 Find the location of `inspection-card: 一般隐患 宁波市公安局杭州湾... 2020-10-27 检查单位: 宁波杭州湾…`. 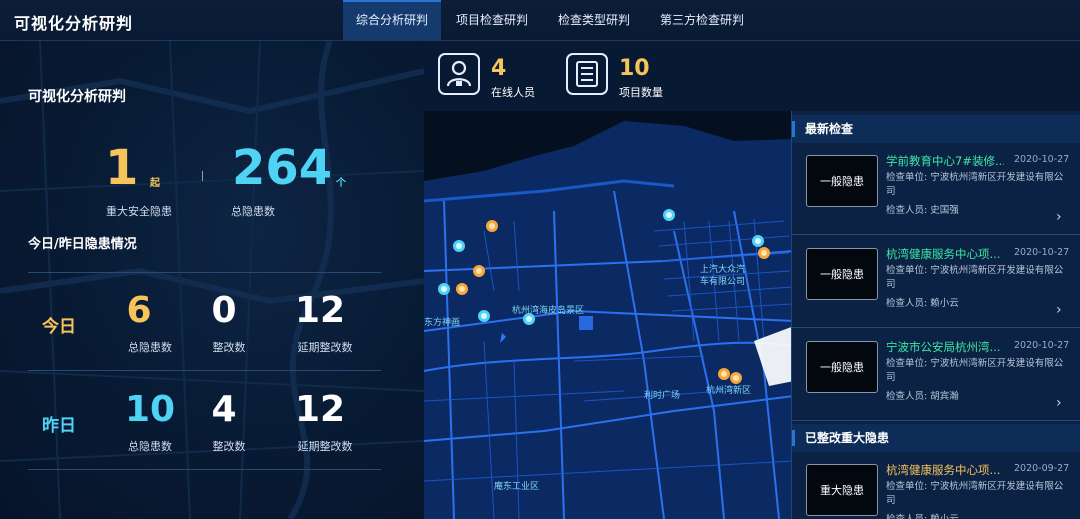

inspection-card: 一般隐患 宁波市公安局杭州湾... 2020-10-27 检查单位: 宁波杭州湾… is located at coordinates (936, 377).